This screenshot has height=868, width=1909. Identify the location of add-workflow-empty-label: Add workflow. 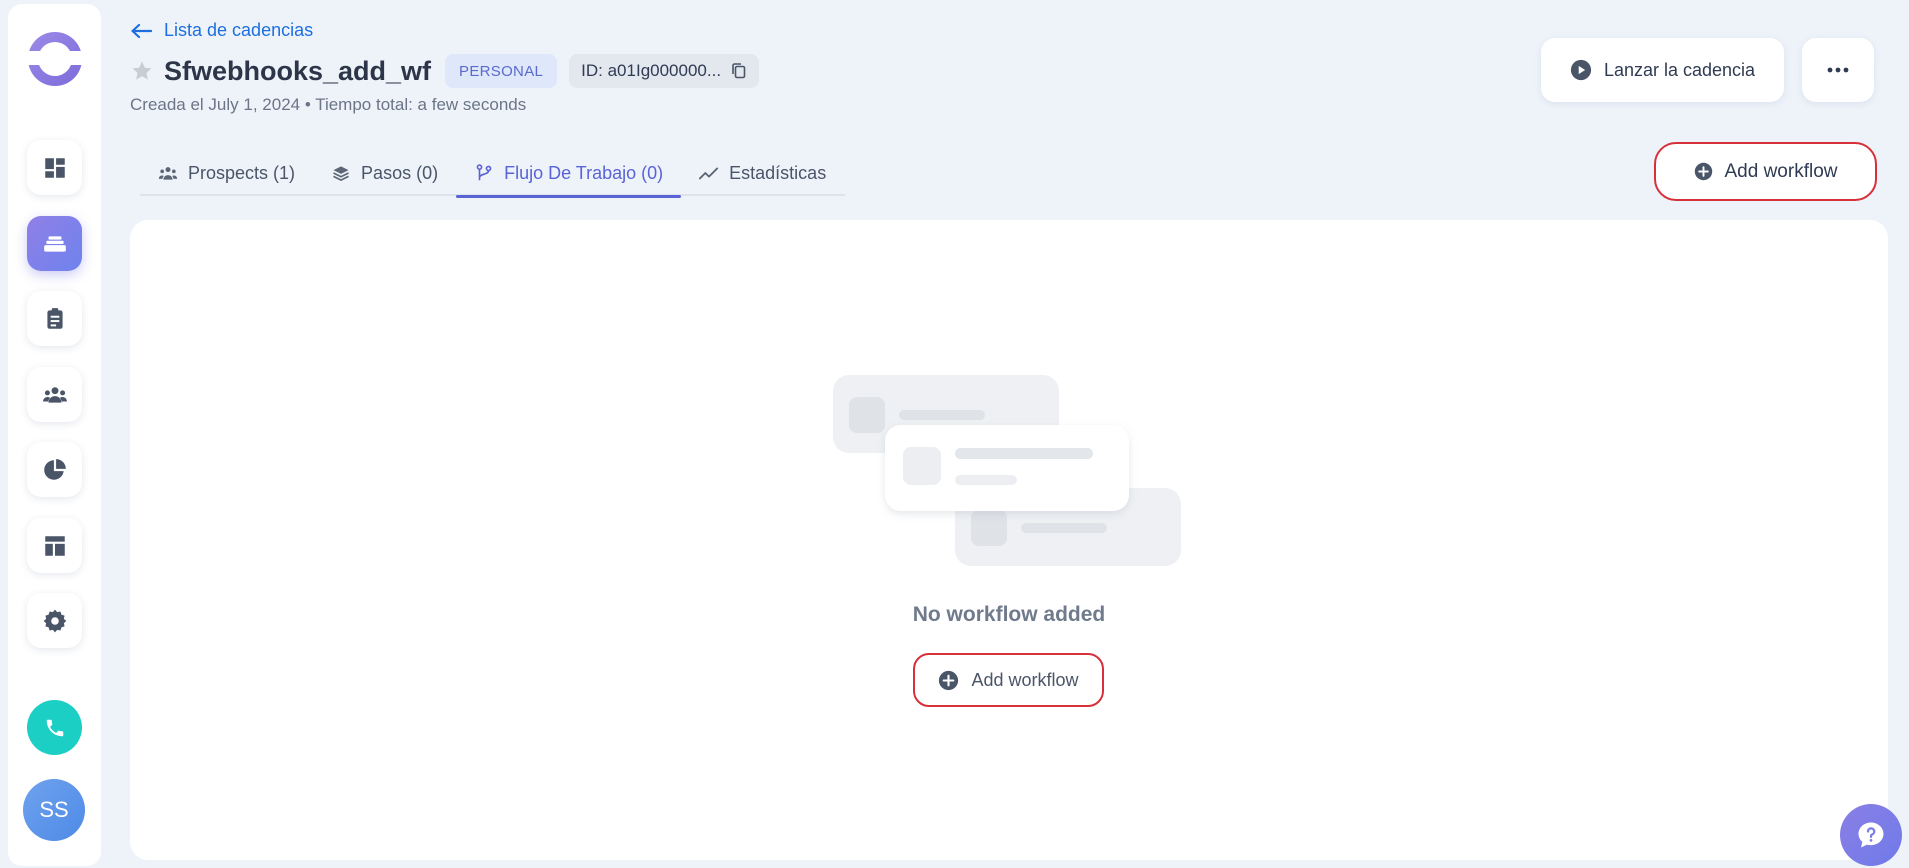
(1025, 679).